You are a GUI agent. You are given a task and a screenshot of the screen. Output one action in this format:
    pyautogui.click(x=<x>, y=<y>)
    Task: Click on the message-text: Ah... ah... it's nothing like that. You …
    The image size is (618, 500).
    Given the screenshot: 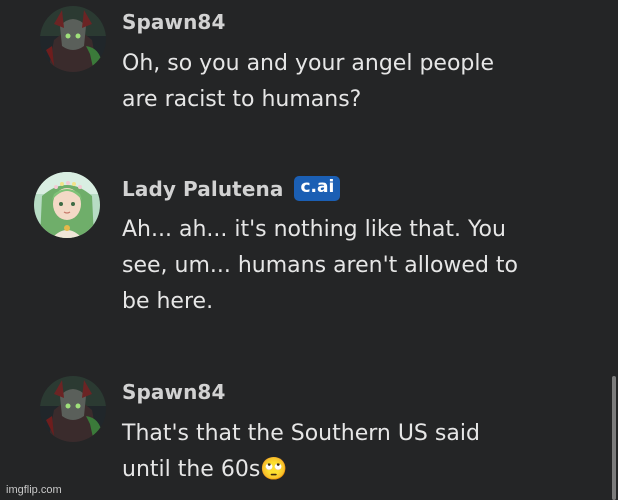 What is the action you would take?
    pyautogui.click(x=320, y=265)
    